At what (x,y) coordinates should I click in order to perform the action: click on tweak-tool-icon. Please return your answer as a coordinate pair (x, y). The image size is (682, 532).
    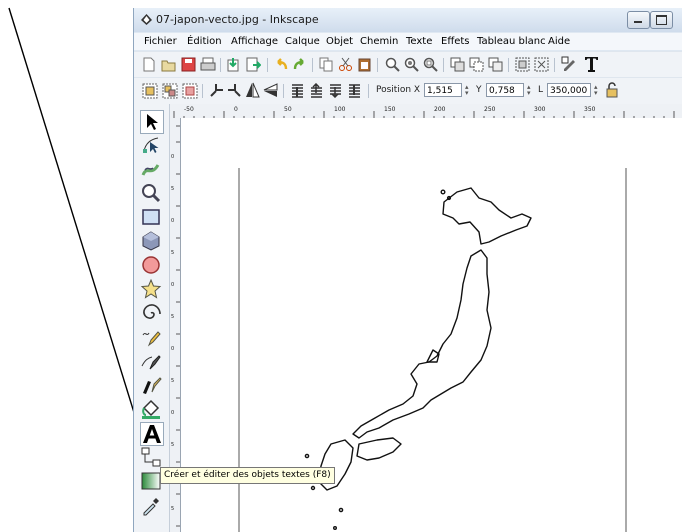
    Looking at the image, I should click on (151, 169).